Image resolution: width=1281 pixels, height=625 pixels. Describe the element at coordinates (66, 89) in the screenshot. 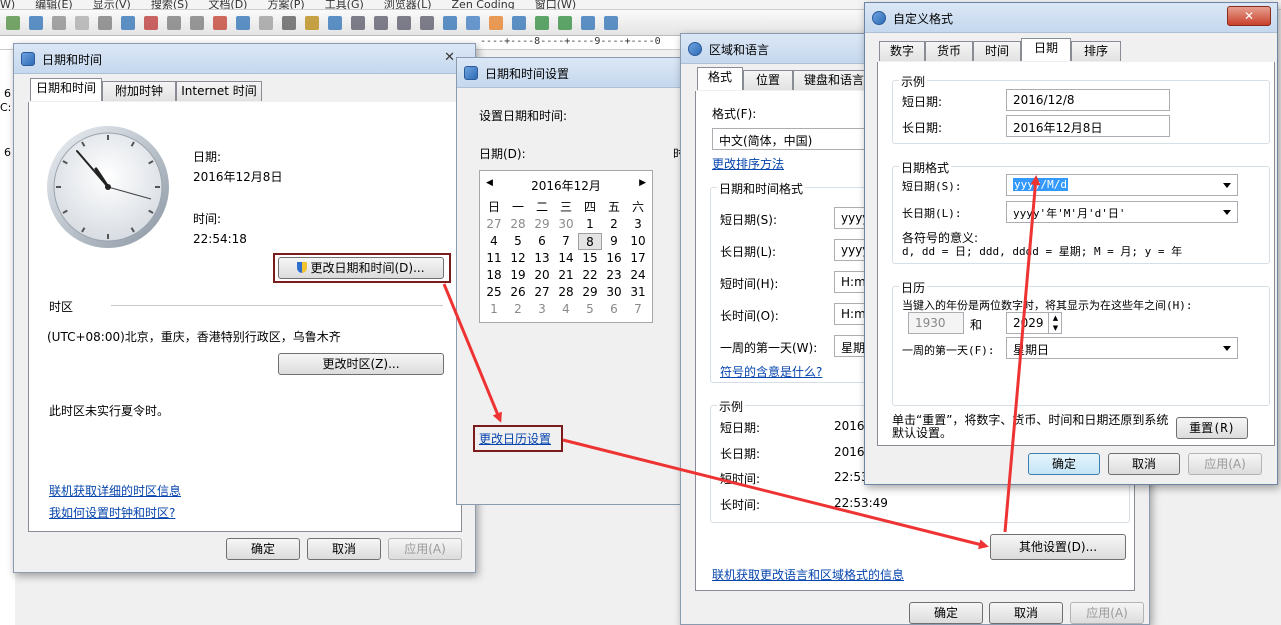

I see `tab-date-time: 日期和时间` at that location.